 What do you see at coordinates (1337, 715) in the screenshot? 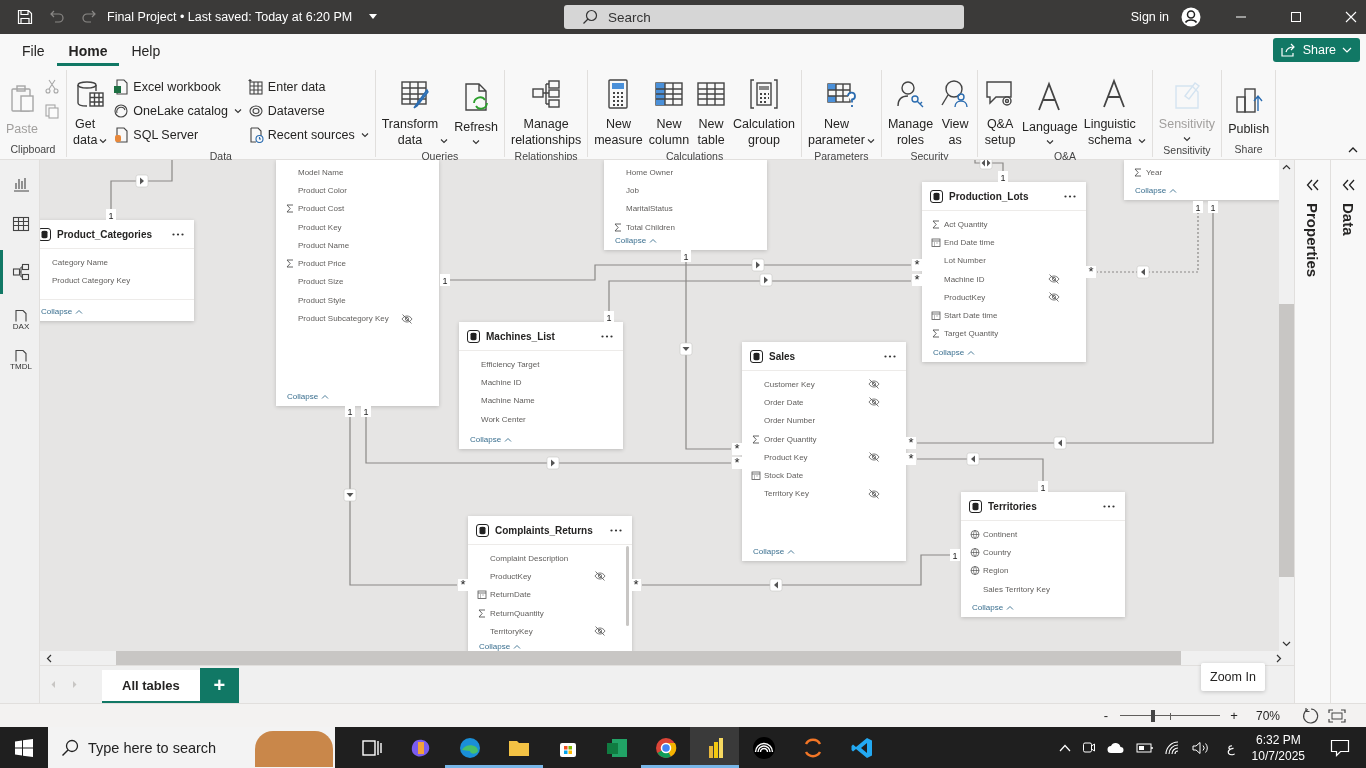
I see `fit-to-page-icon` at bounding box center [1337, 715].